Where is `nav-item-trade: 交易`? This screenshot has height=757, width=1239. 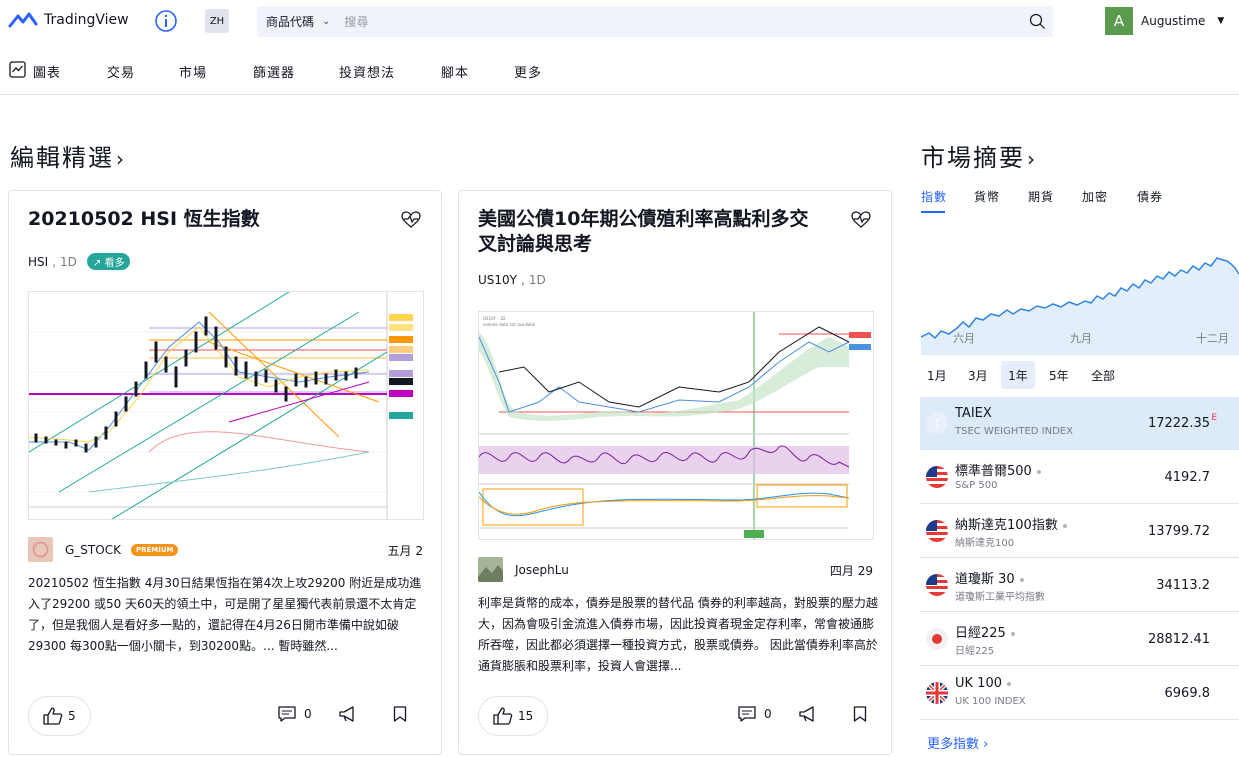
nav-item-trade: 交易 is located at coordinates (121, 71).